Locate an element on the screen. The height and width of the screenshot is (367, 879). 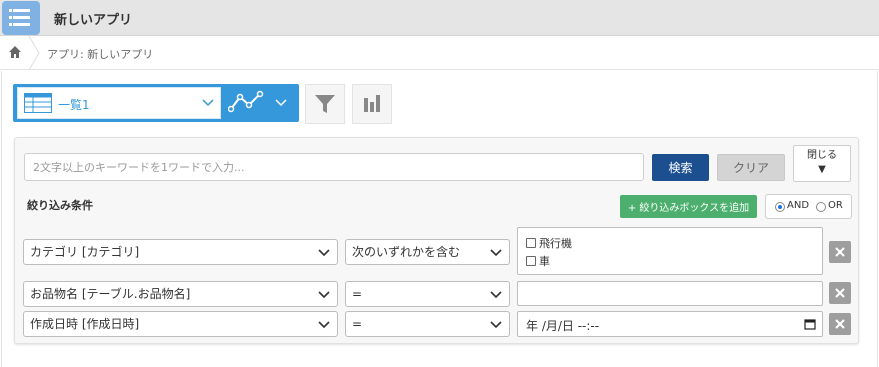
close-panel-button: 閉じる ▼ is located at coordinates (822, 163).